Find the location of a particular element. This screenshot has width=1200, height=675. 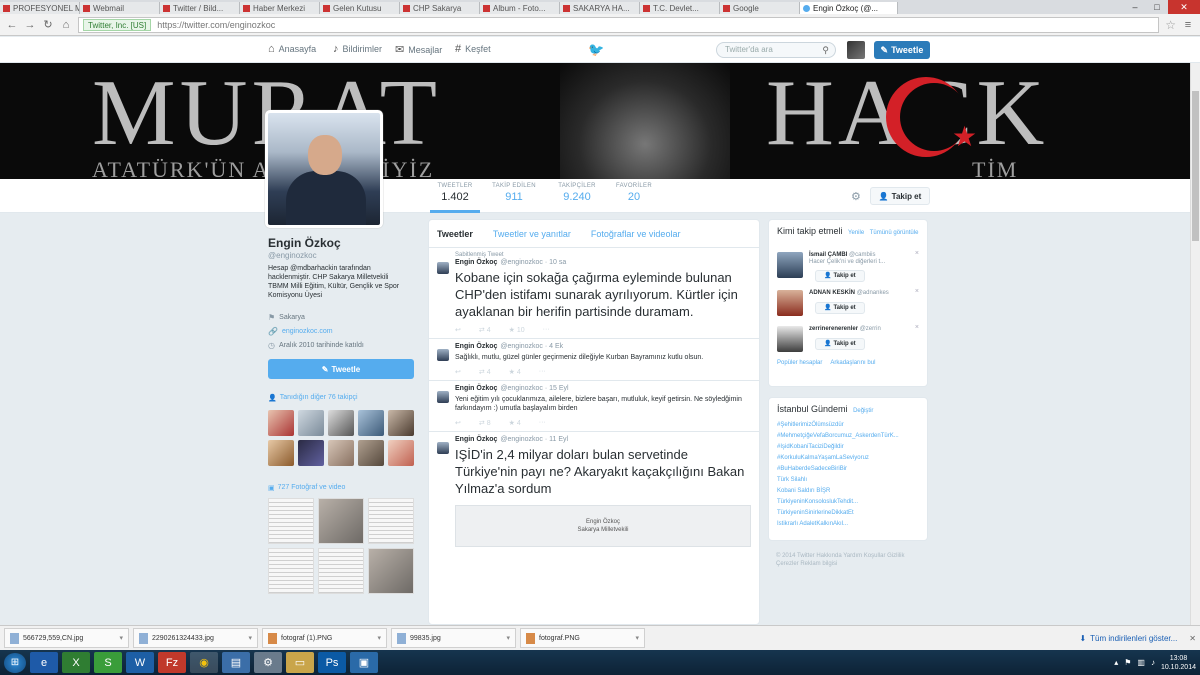

refresh-link: Yenile is located at coordinates (856, 233).